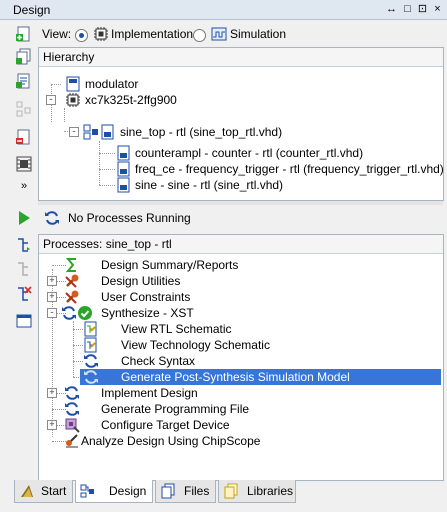 This screenshot has width=447, height=512. What do you see at coordinates (72, 265) in the screenshot?
I see `sigma-icon` at bounding box center [72, 265].